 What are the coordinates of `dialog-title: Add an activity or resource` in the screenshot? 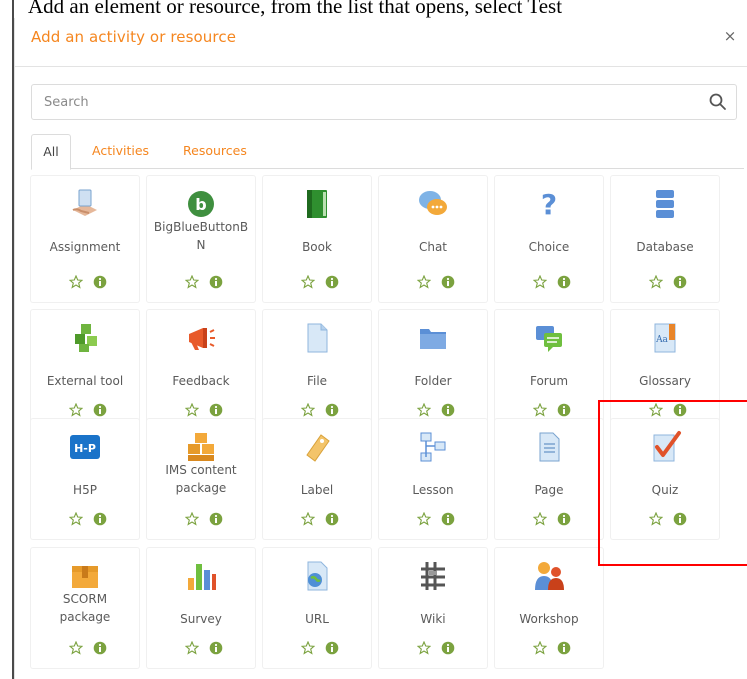 It's located at (134, 37).